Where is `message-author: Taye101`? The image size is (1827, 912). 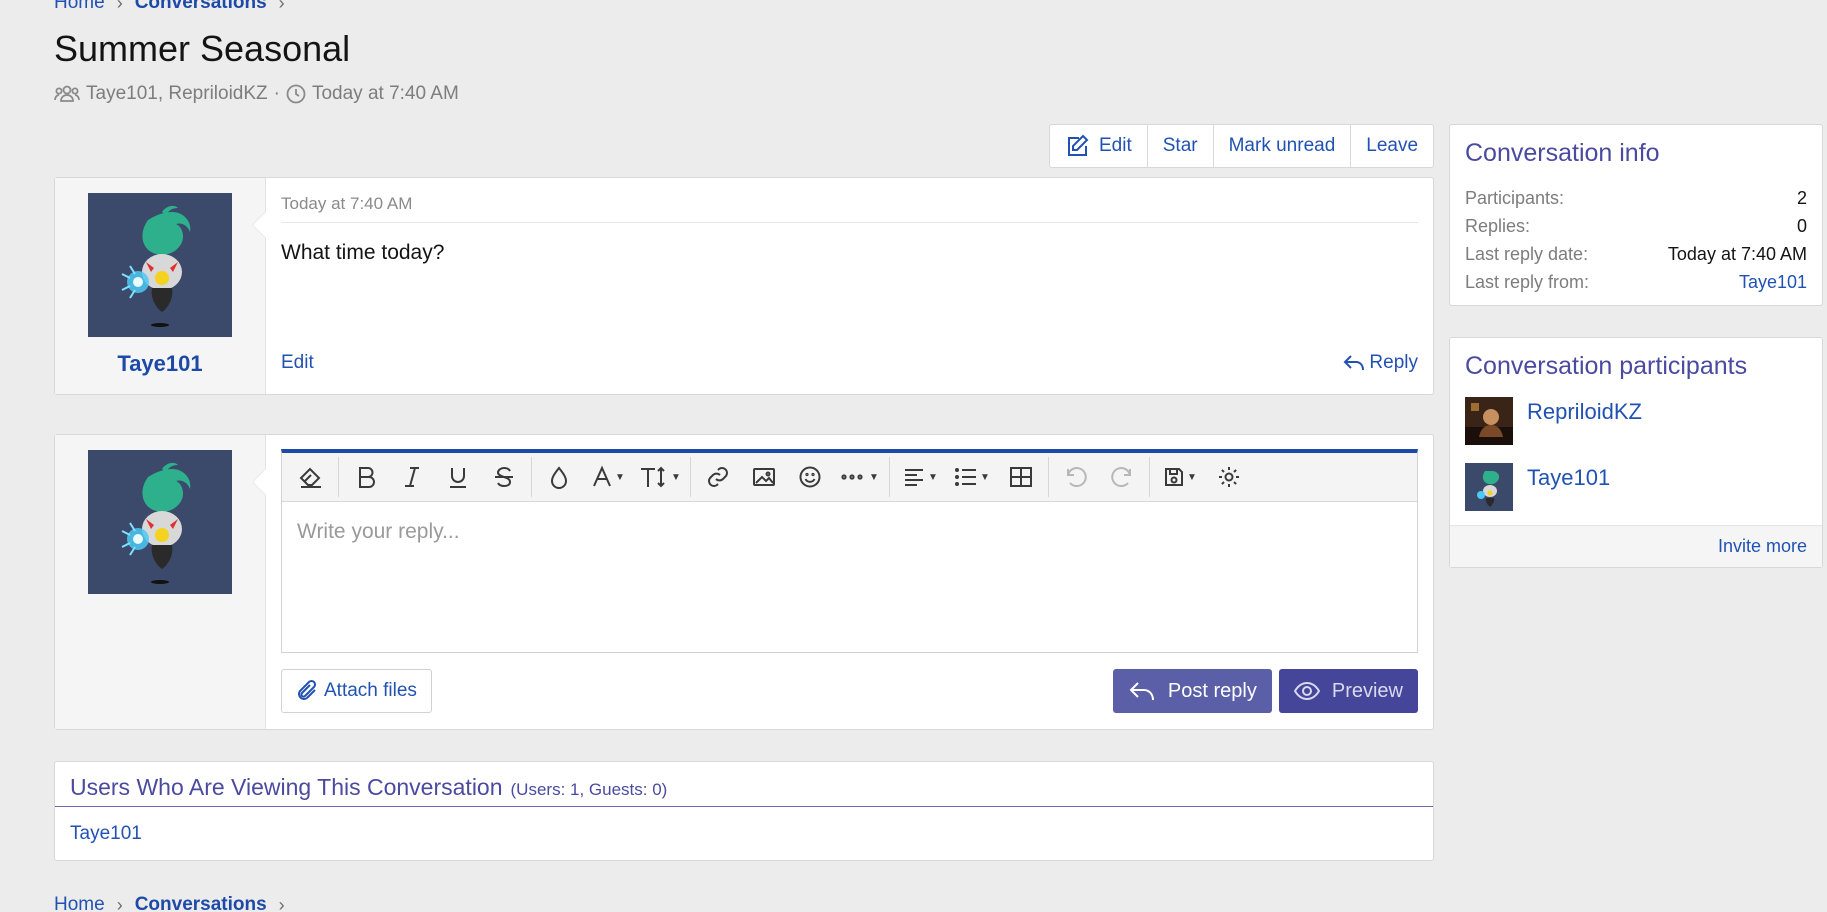
message-author: Taye101 is located at coordinates (159, 364).